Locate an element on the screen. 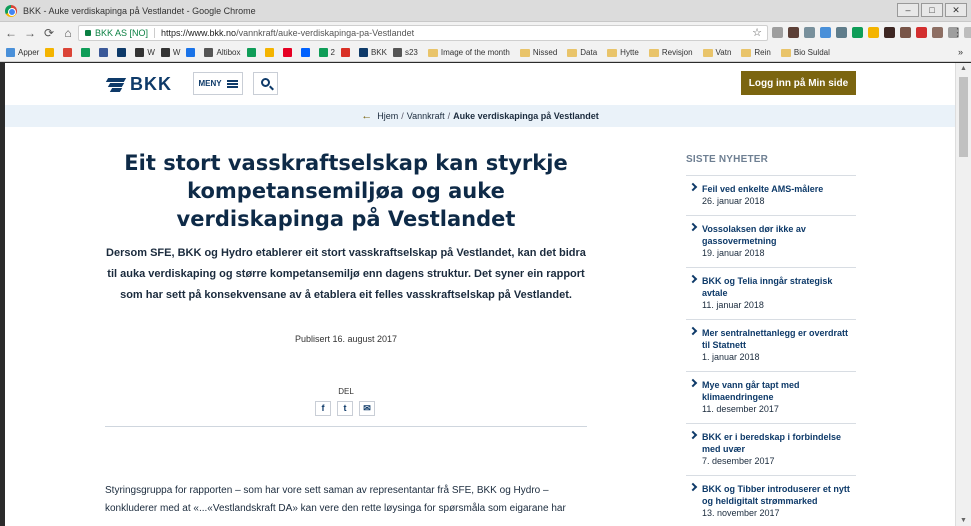 The width and height of the screenshot is (971, 526). back-arrow-icon: ← is located at coordinates (366, 116).